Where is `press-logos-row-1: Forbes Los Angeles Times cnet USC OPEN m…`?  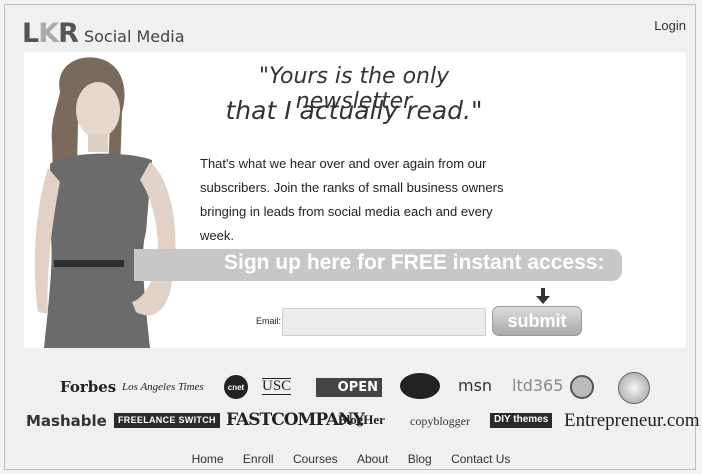 press-logos-row-1: Forbes Los Angeles Times cnet USC OPEN m… is located at coordinates (351, 388).